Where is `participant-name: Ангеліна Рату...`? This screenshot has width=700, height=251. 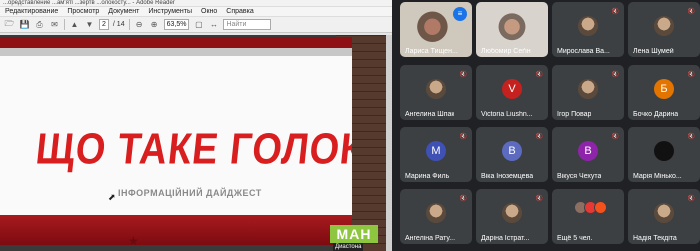
participant-name: Ангеліна Рату... is located at coordinates (430, 238).